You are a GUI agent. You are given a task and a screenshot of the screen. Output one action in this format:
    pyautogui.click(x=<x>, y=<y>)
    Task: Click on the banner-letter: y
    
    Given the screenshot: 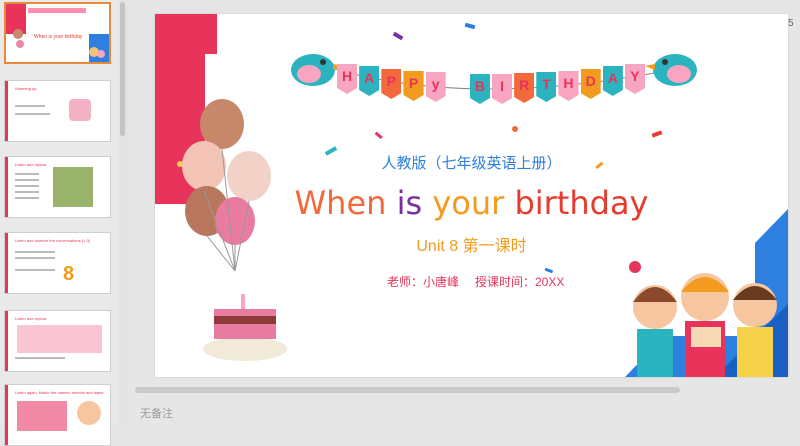 What is the action you would take?
    pyautogui.click(x=435, y=84)
    